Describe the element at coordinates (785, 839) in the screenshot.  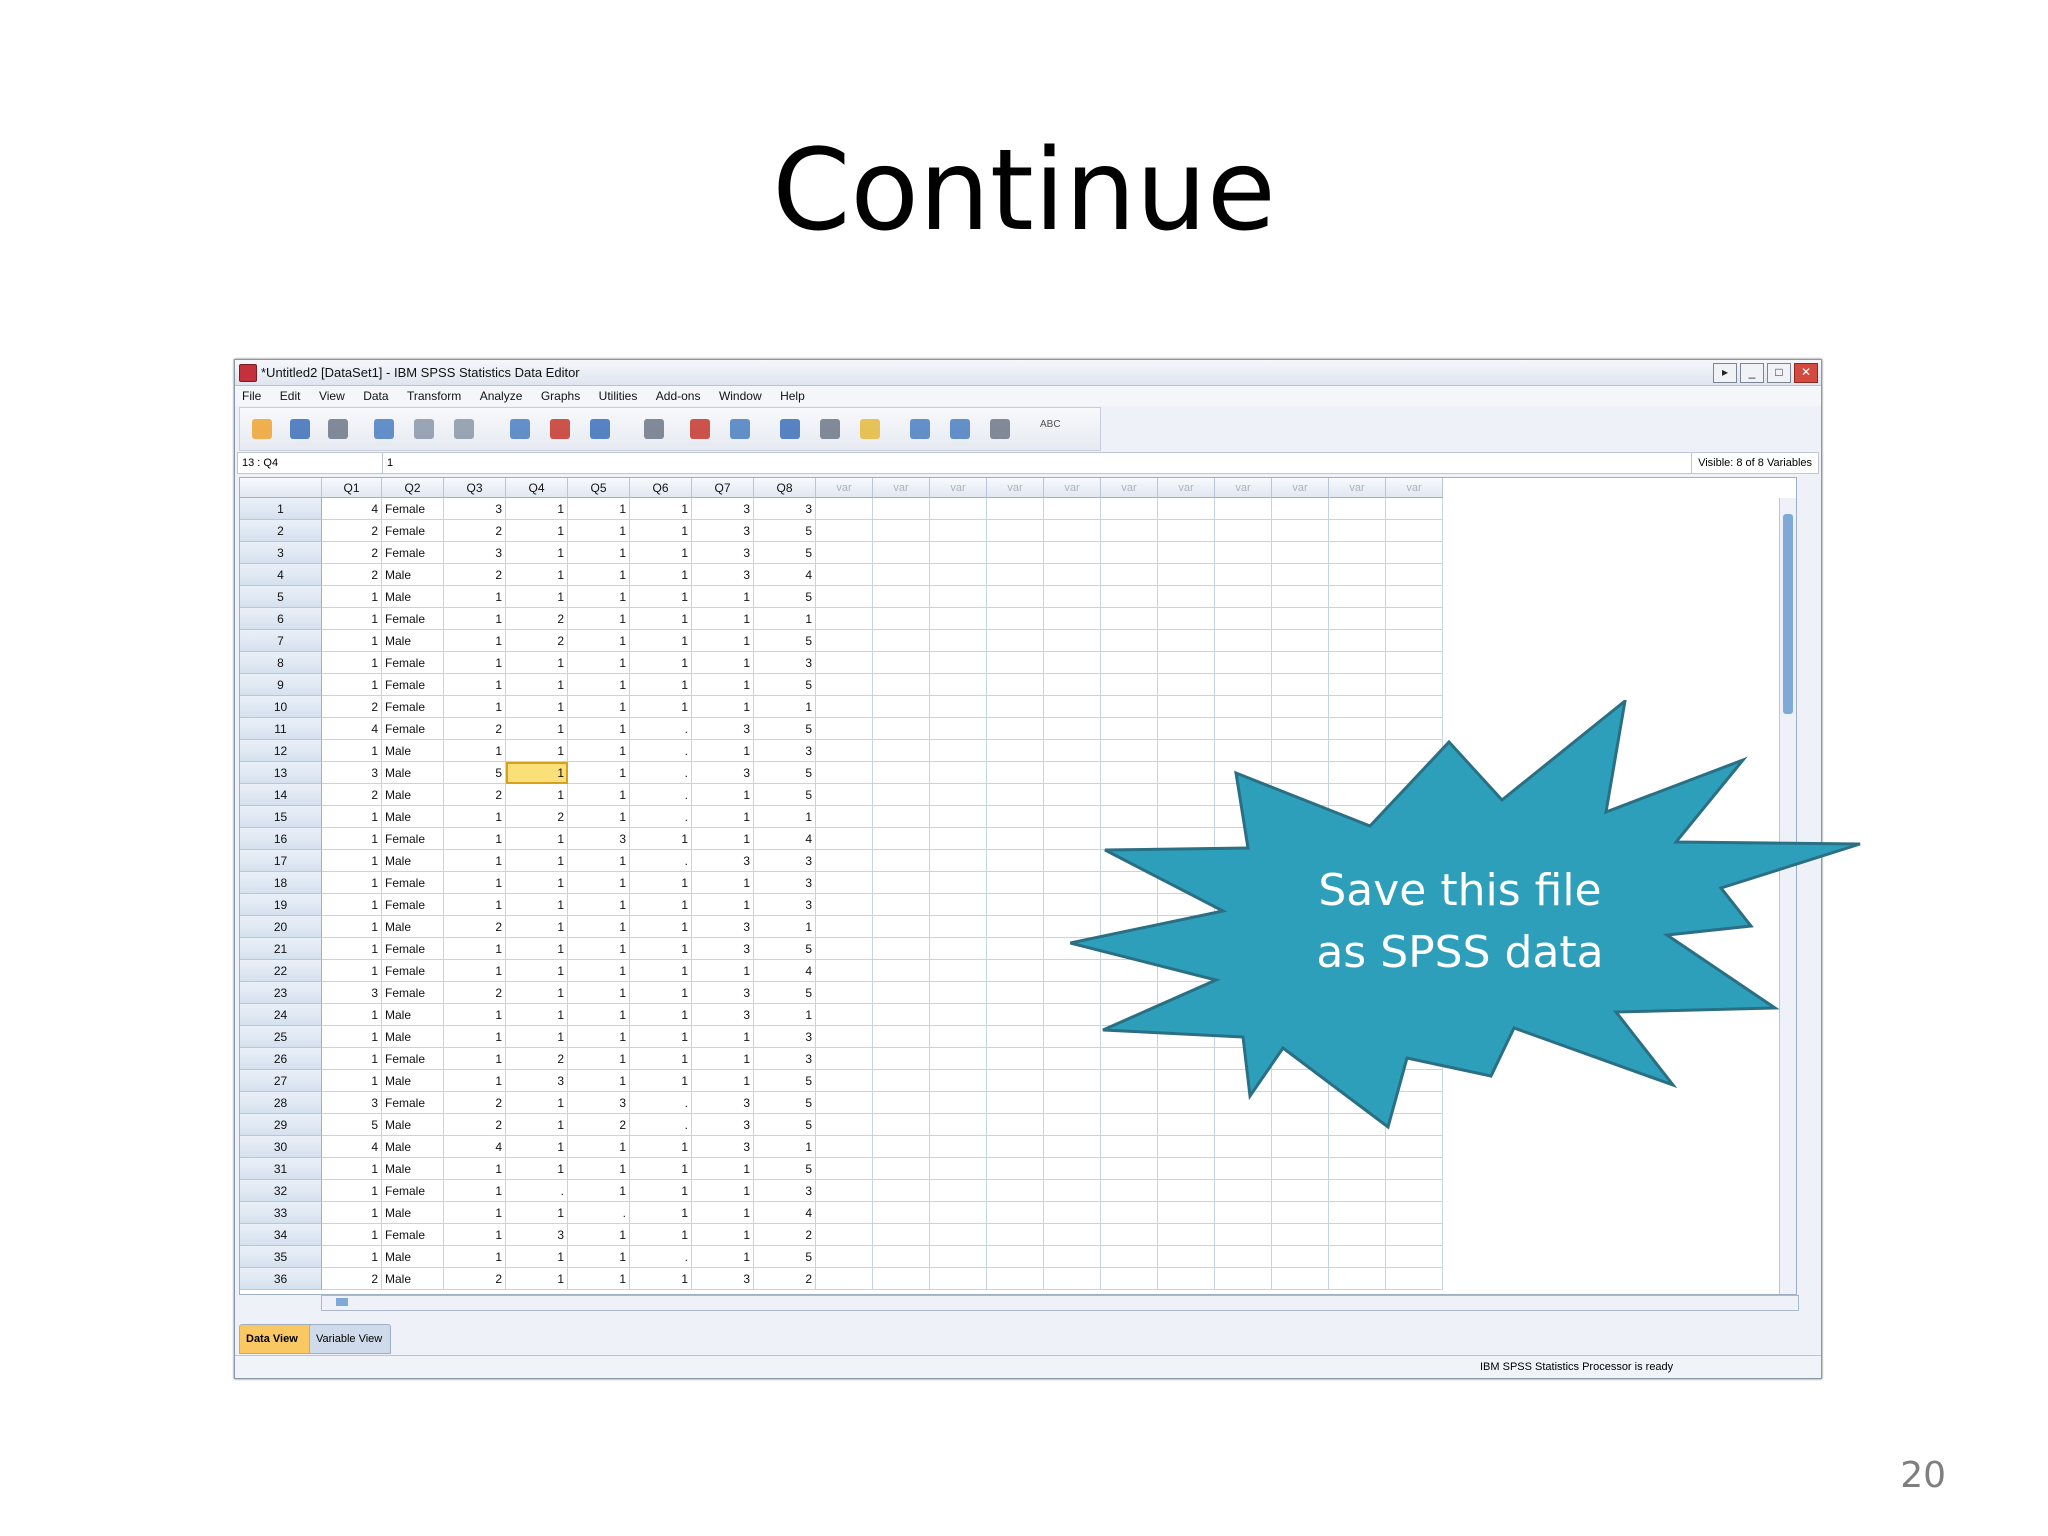
I see `data-cell: 4` at that location.